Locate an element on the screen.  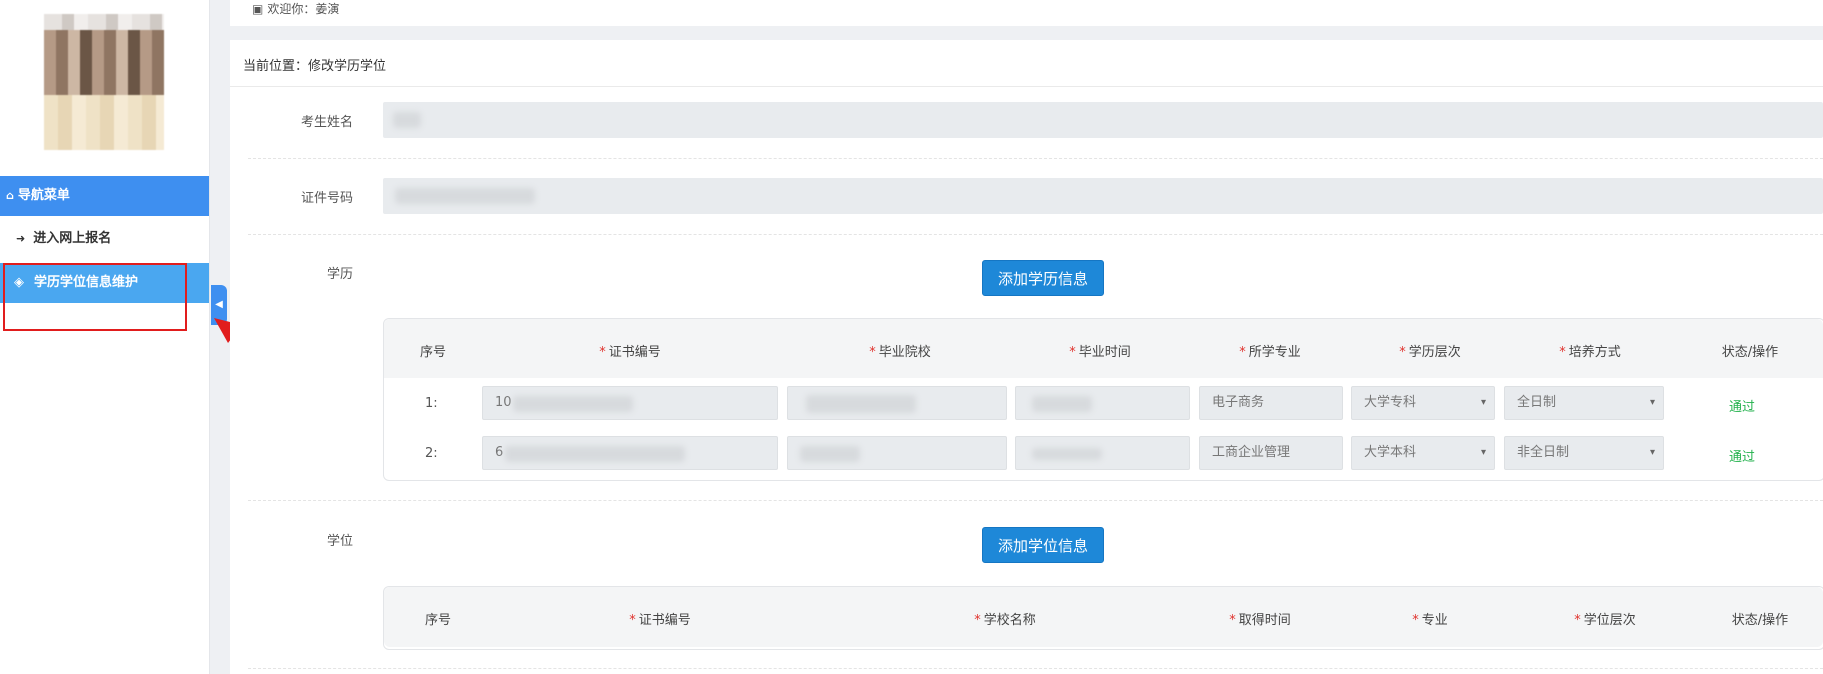
add-degree-button: 添加学位信息 is located at coordinates (1043, 545).